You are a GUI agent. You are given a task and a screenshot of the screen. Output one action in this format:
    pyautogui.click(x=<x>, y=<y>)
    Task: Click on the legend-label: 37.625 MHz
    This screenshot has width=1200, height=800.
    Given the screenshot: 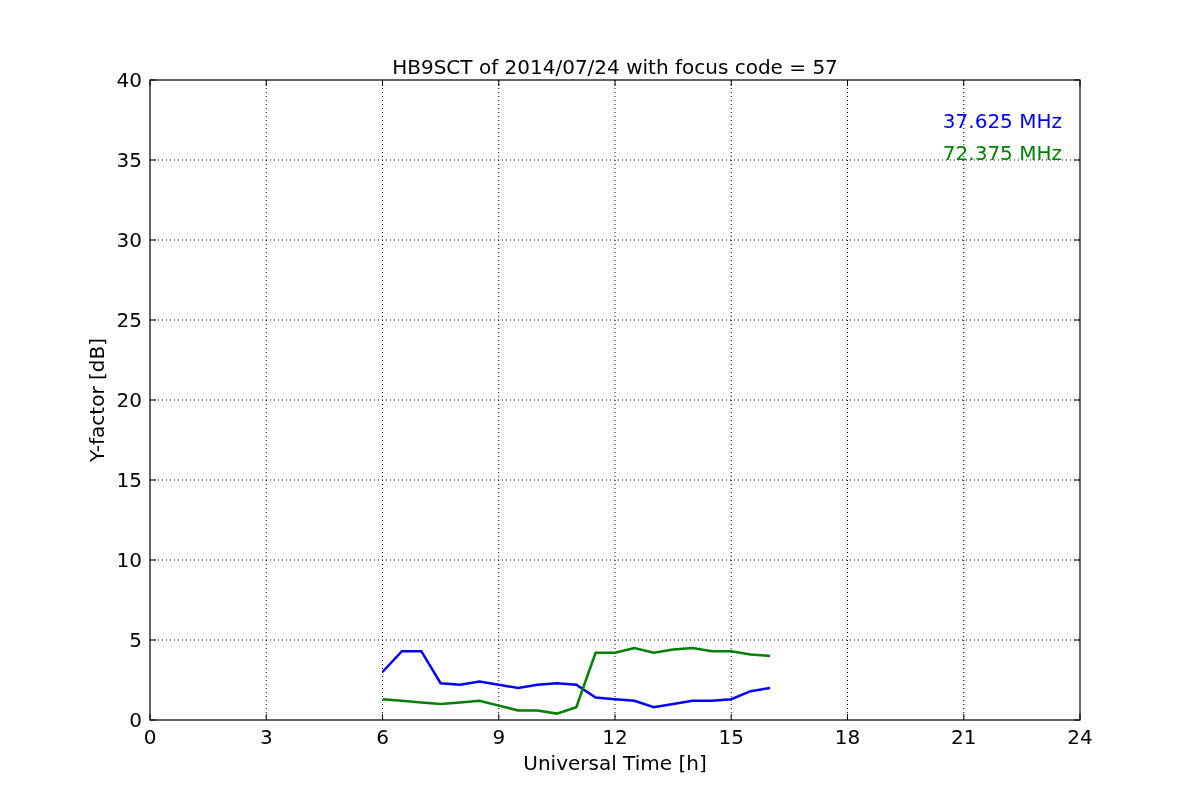 What is the action you would take?
    pyautogui.click(x=1002, y=121)
    